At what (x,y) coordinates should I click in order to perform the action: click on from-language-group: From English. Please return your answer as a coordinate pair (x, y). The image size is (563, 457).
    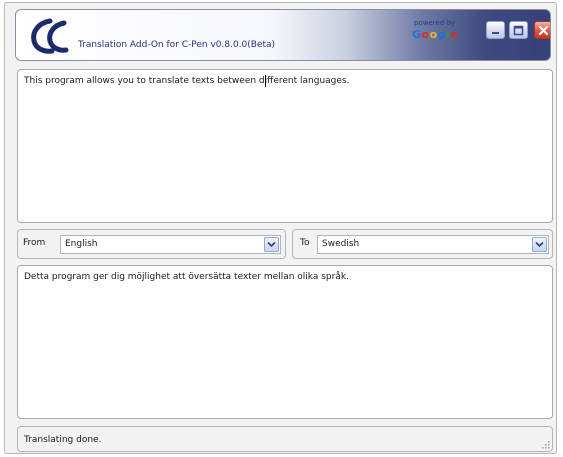
    Looking at the image, I should click on (151, 244).